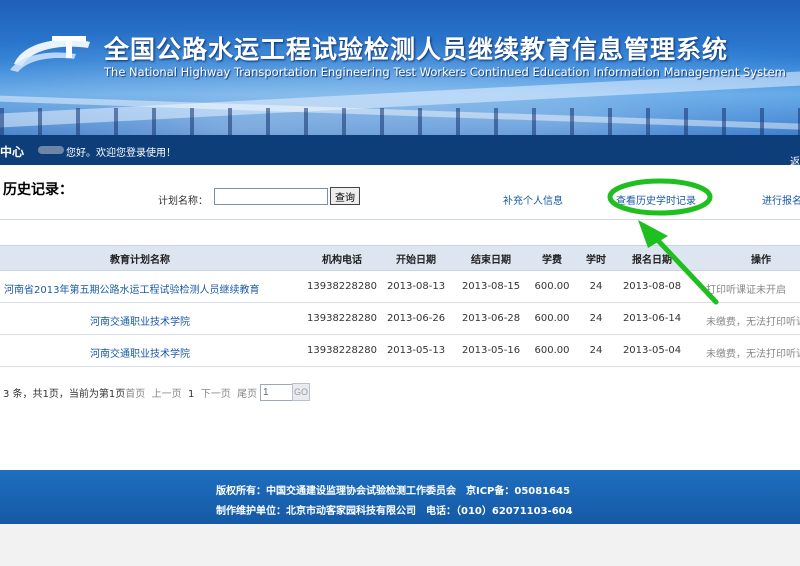  What do you see at coordinates (342, 260) in the screenshot?
I see `column-header: 机构电话` at bounding box center [342, 260].